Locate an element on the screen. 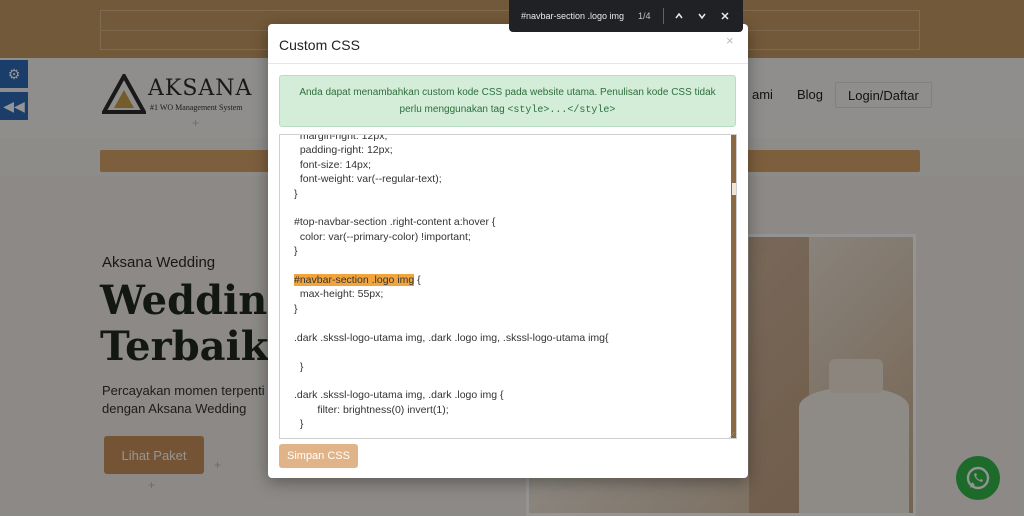 The width and height of the screenshot is (1024, 516). close-icon: × is located at coordinates (730, 40).